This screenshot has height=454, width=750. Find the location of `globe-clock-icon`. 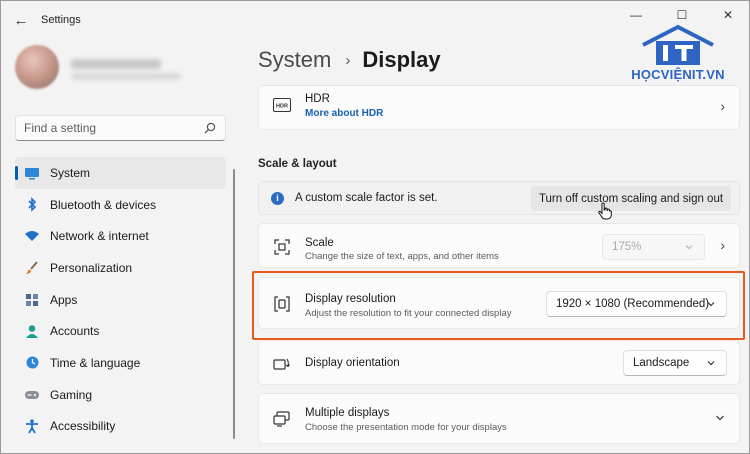

globe-clock-icon is located at coordinates (32, 363).